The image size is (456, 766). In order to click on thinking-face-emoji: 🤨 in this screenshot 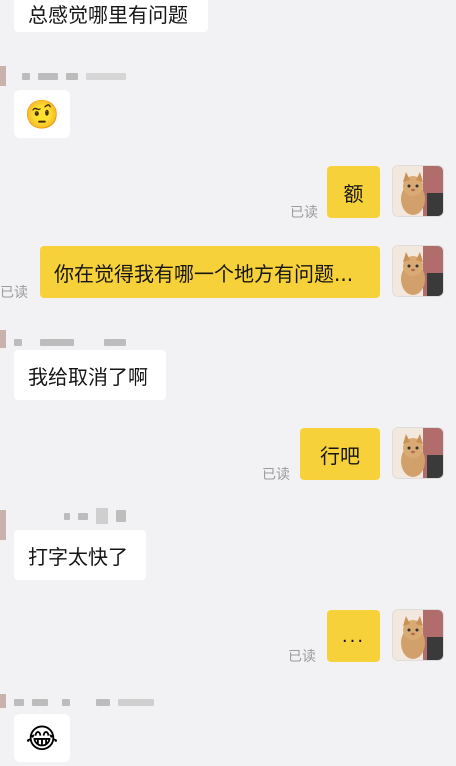, I will do `click(42, 114)`.